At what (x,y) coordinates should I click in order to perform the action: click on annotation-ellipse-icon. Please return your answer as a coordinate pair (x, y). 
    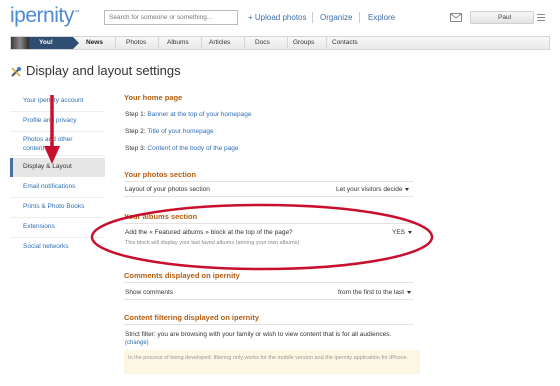
    Looking at the image, I should click on (262, 237).